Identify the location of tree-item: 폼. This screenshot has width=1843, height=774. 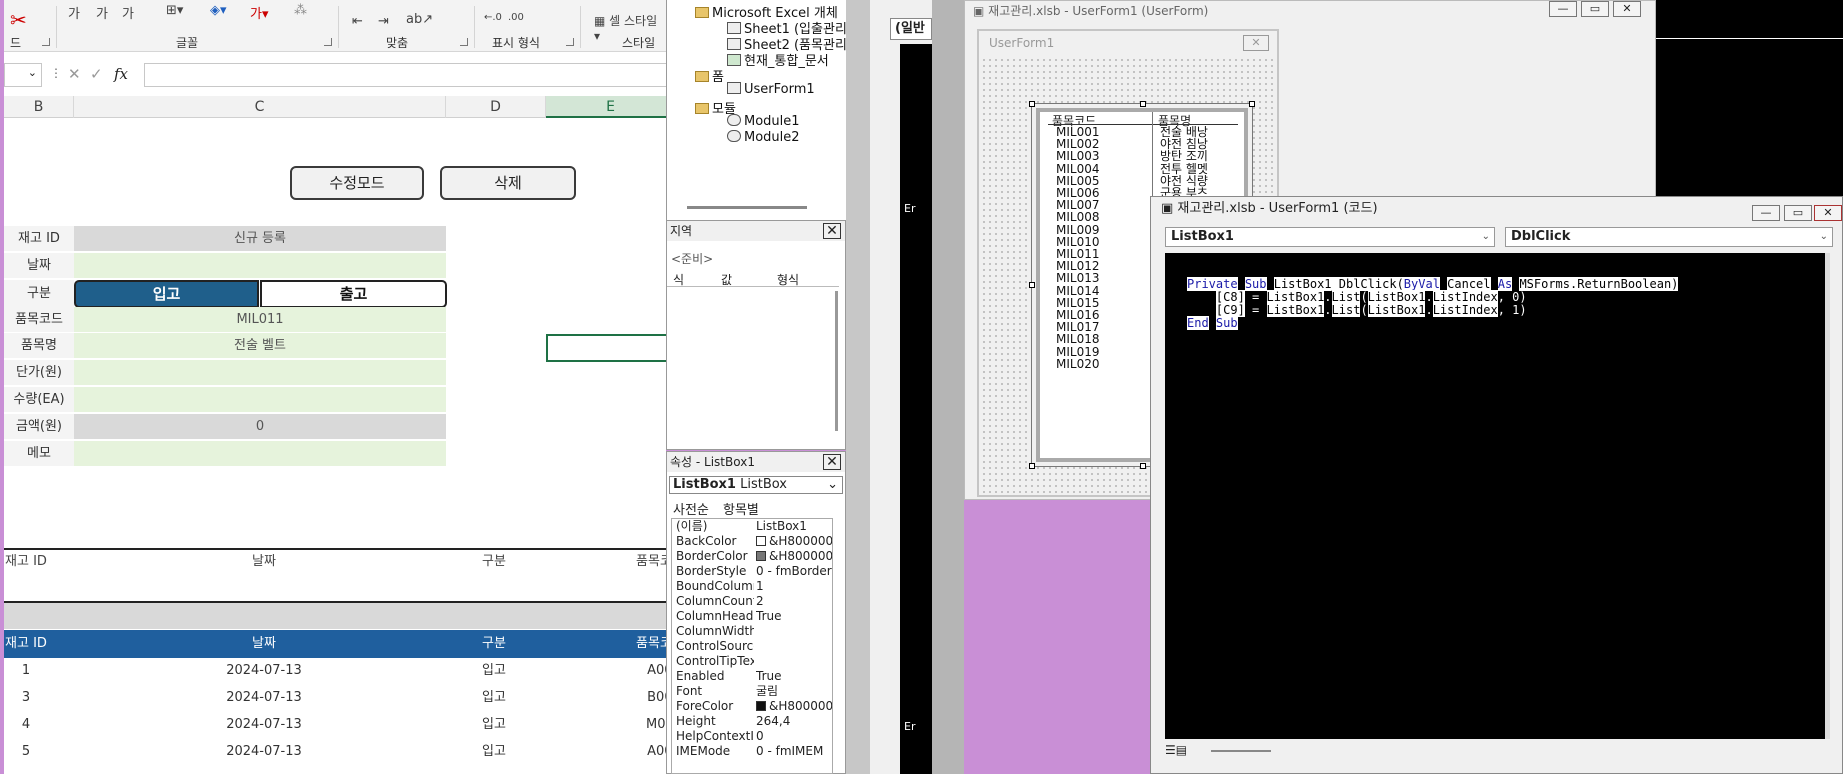
(709, 75).